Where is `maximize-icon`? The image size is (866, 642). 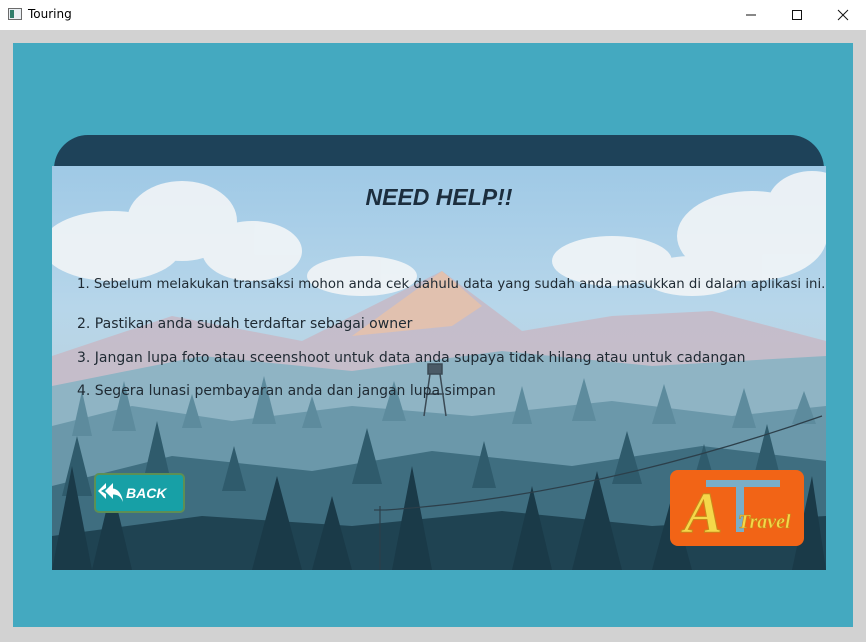 maximize-icon is located at coordinates (797, 15).